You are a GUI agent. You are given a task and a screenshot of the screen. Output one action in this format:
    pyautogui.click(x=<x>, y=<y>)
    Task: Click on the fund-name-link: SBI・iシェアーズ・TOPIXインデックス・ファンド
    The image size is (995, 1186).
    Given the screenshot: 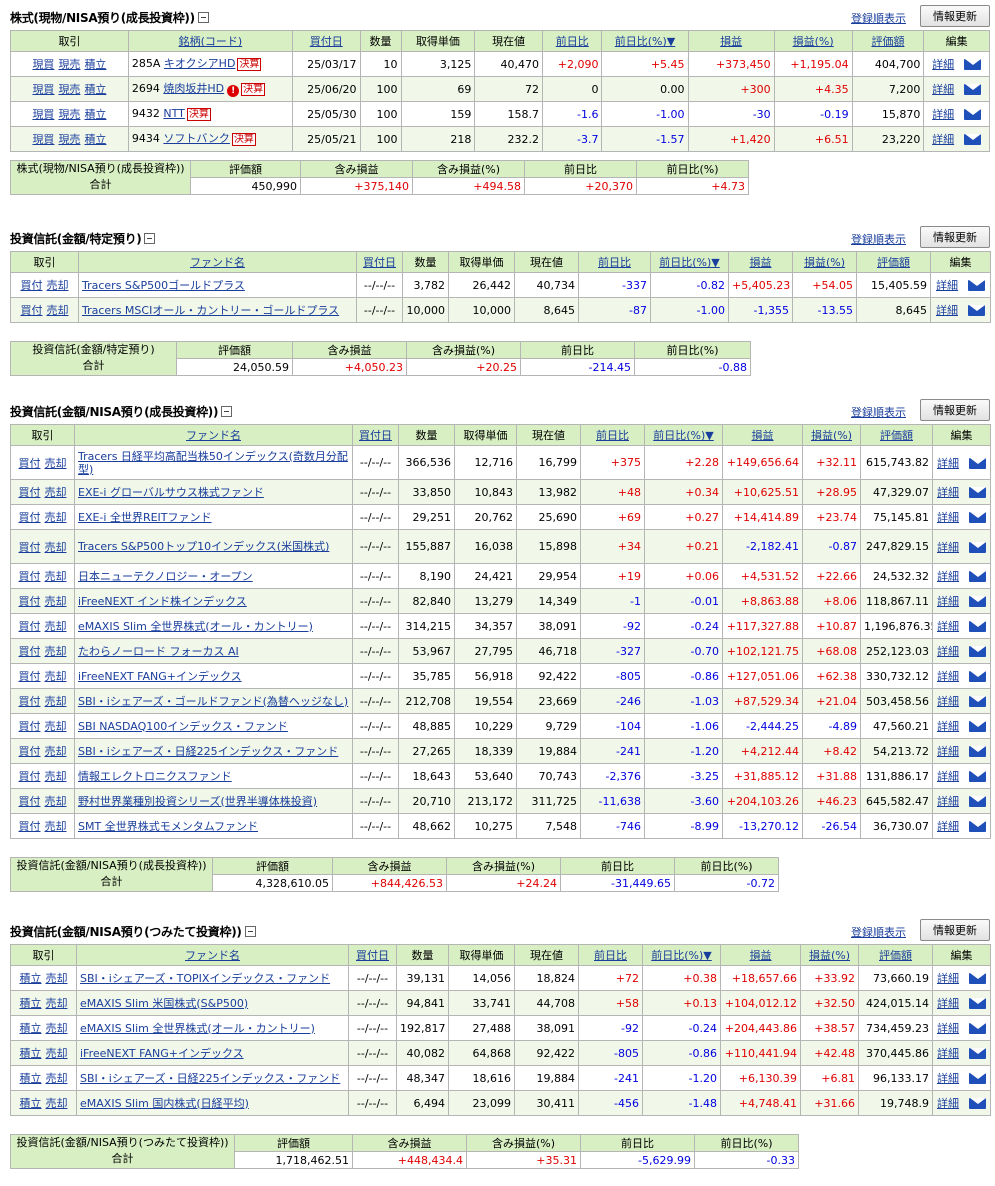 What is the action you would take?
    pyautogui.click(x=205, y=978)
    